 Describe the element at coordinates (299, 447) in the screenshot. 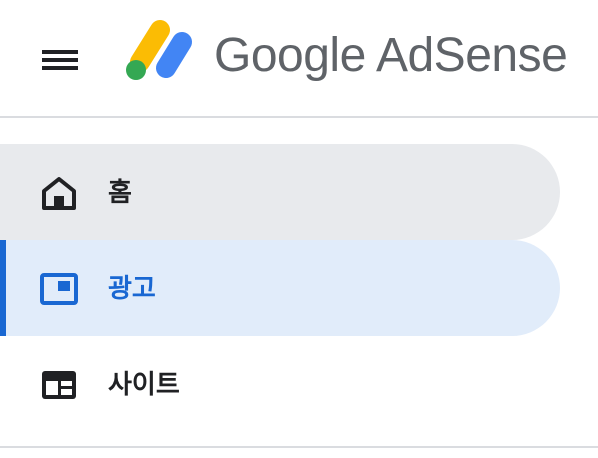

I see `section-divider` at that location.